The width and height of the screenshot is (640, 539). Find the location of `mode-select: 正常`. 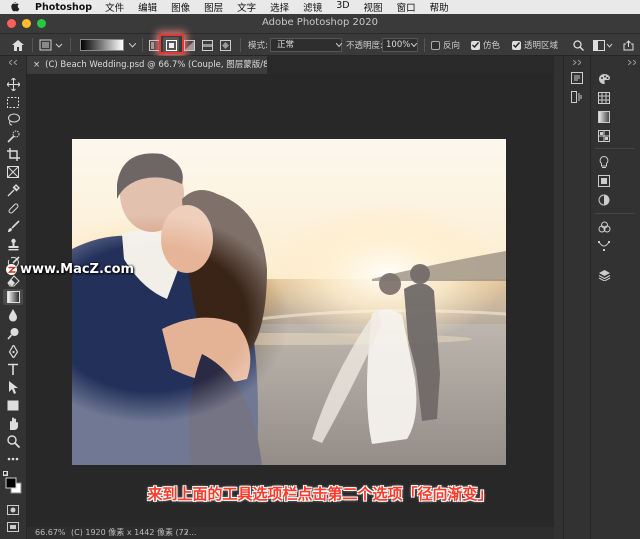

mode-select: 正常 is located at coordinates (306, 45).